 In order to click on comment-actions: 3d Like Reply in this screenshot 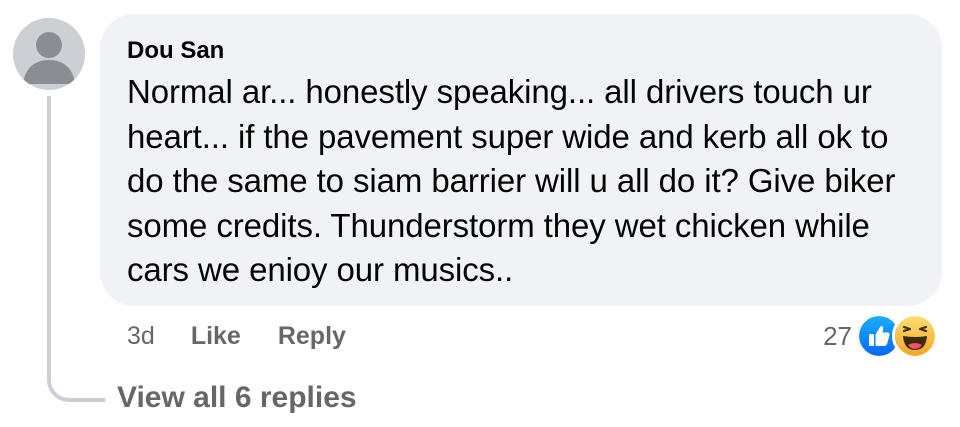, I will do `click(236, 336)`.